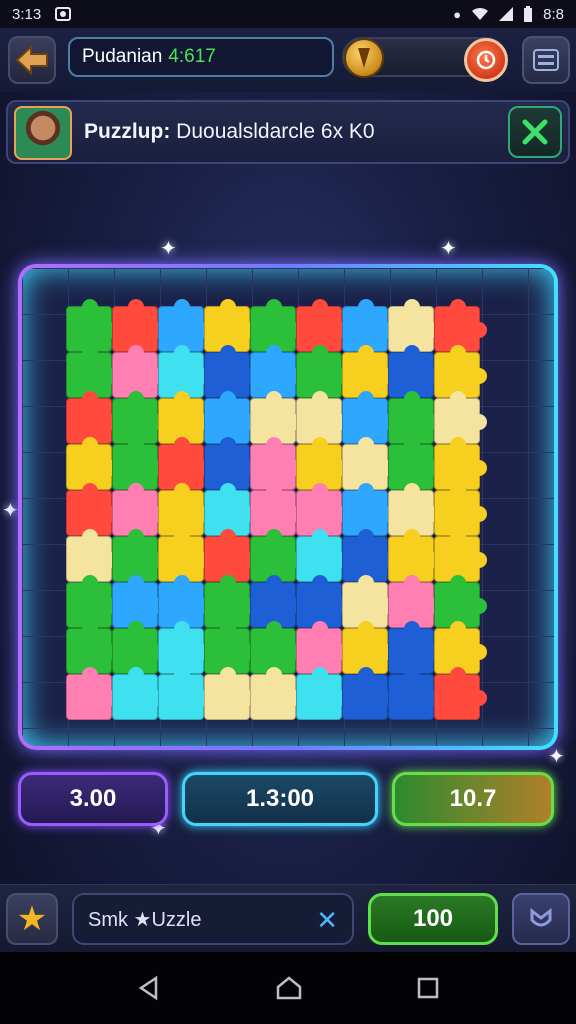 The image size is (576, 1024). I want to click on menu-icon, so click(546, 60).